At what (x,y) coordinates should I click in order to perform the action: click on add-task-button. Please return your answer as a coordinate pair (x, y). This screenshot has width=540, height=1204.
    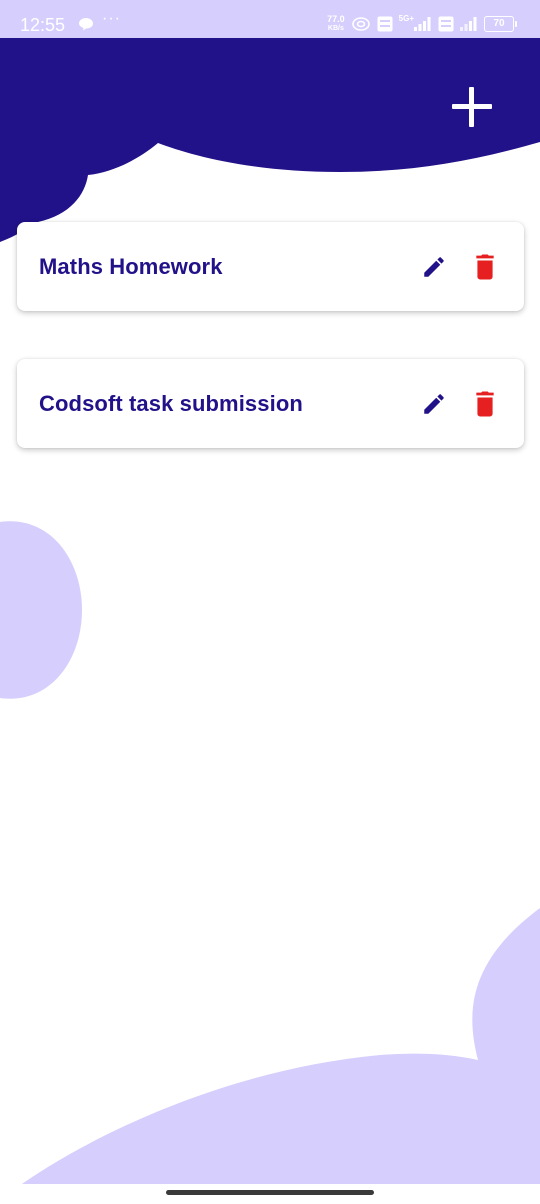
    Looking at the image, I should click on (472, 108).